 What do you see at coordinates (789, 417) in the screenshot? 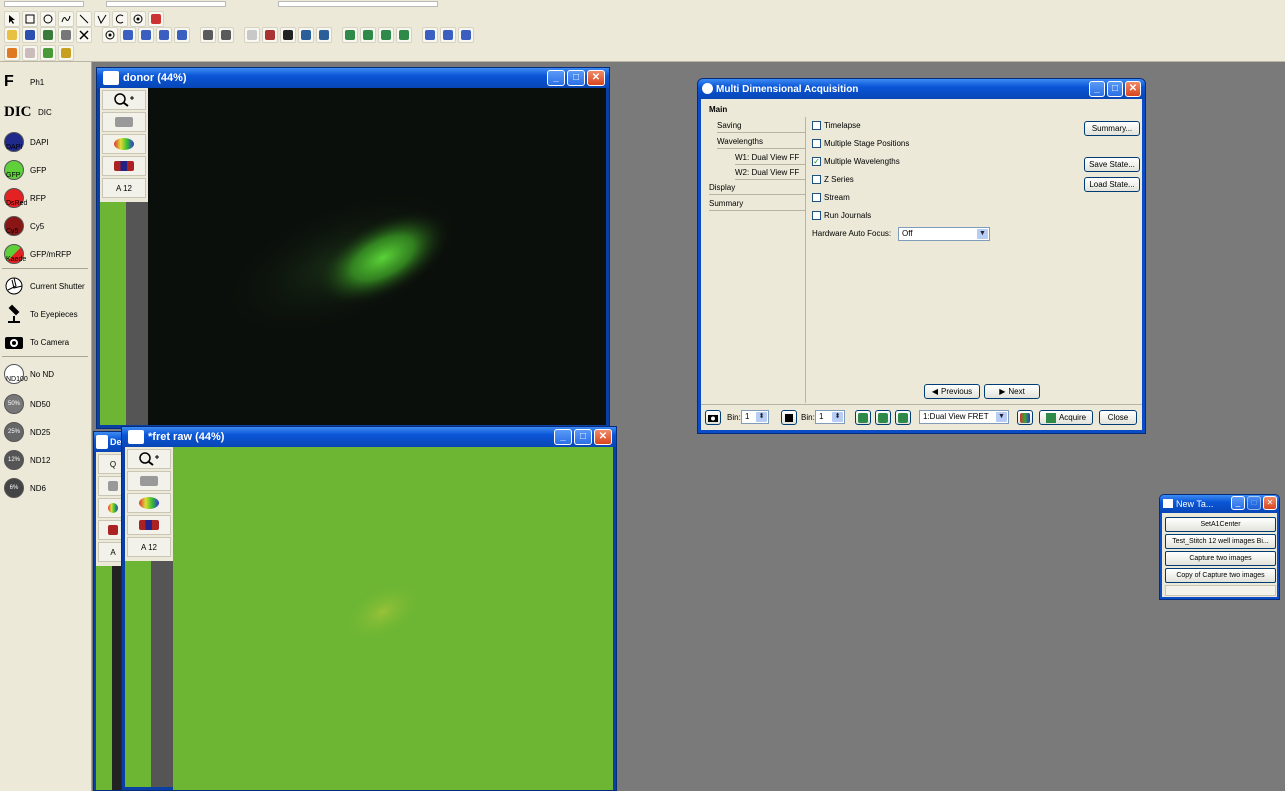
I see `camera-2-icon` at bounding box center [789, 417].